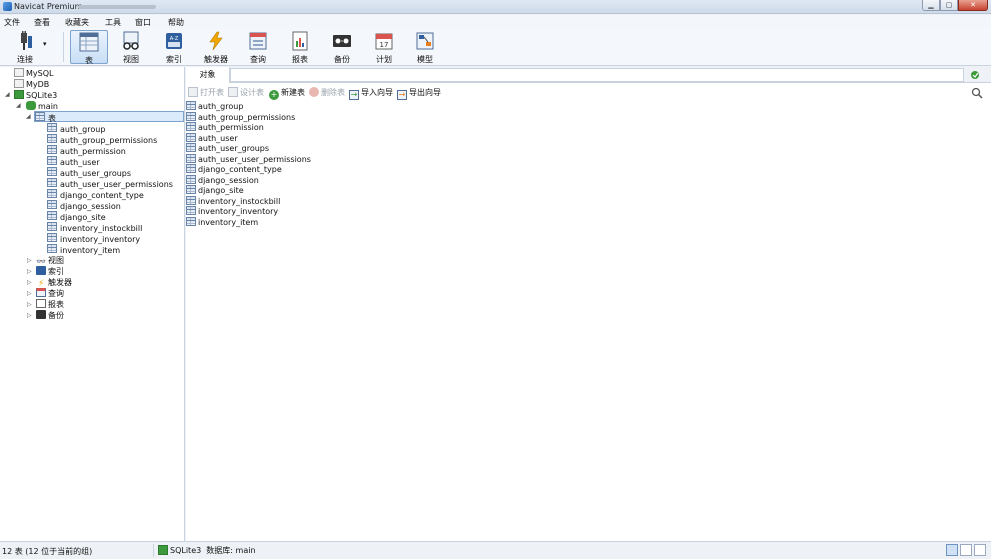 Image resolution: width=991 pixels, height=559 pixels. I want to click on connection-status-icon, so click(975, 75).